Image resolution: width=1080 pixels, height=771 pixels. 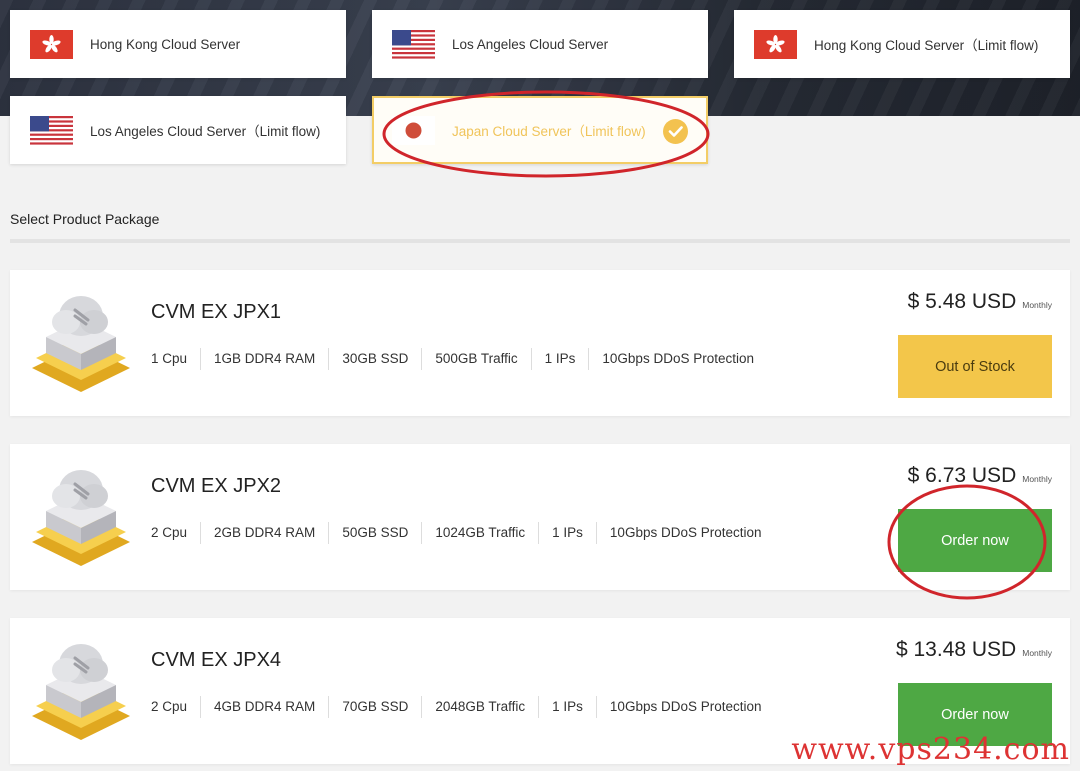 I want to click on divider, so click(x=540, y=241).